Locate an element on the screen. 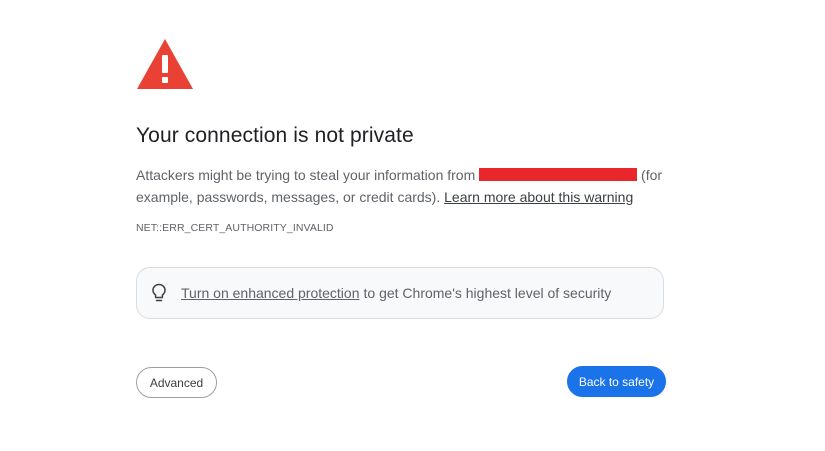  advanced-button: Advanced is located at coordinates (176, 382).